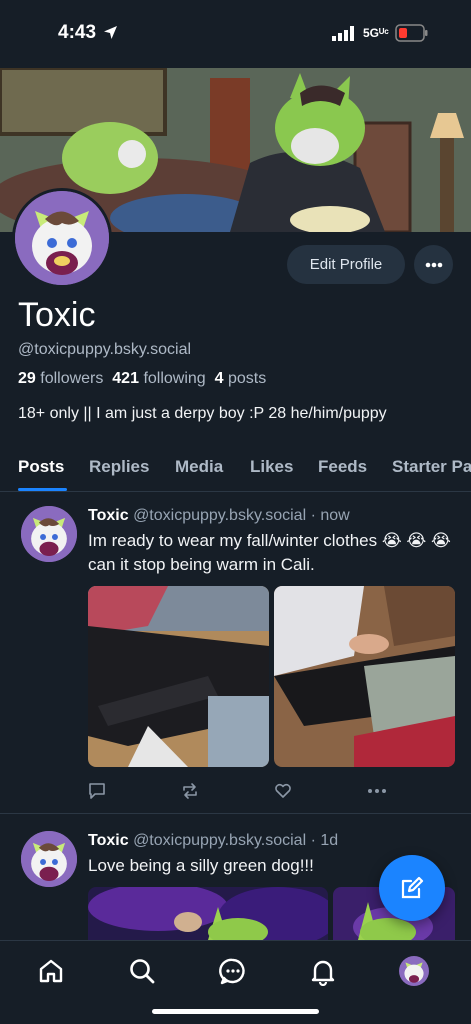 The width and height of the screenshot is (471, 1024). What do you see at coordinates (62, 238) in the screenshot?
I see `profile-avatar` at bounding box center [62, 238].